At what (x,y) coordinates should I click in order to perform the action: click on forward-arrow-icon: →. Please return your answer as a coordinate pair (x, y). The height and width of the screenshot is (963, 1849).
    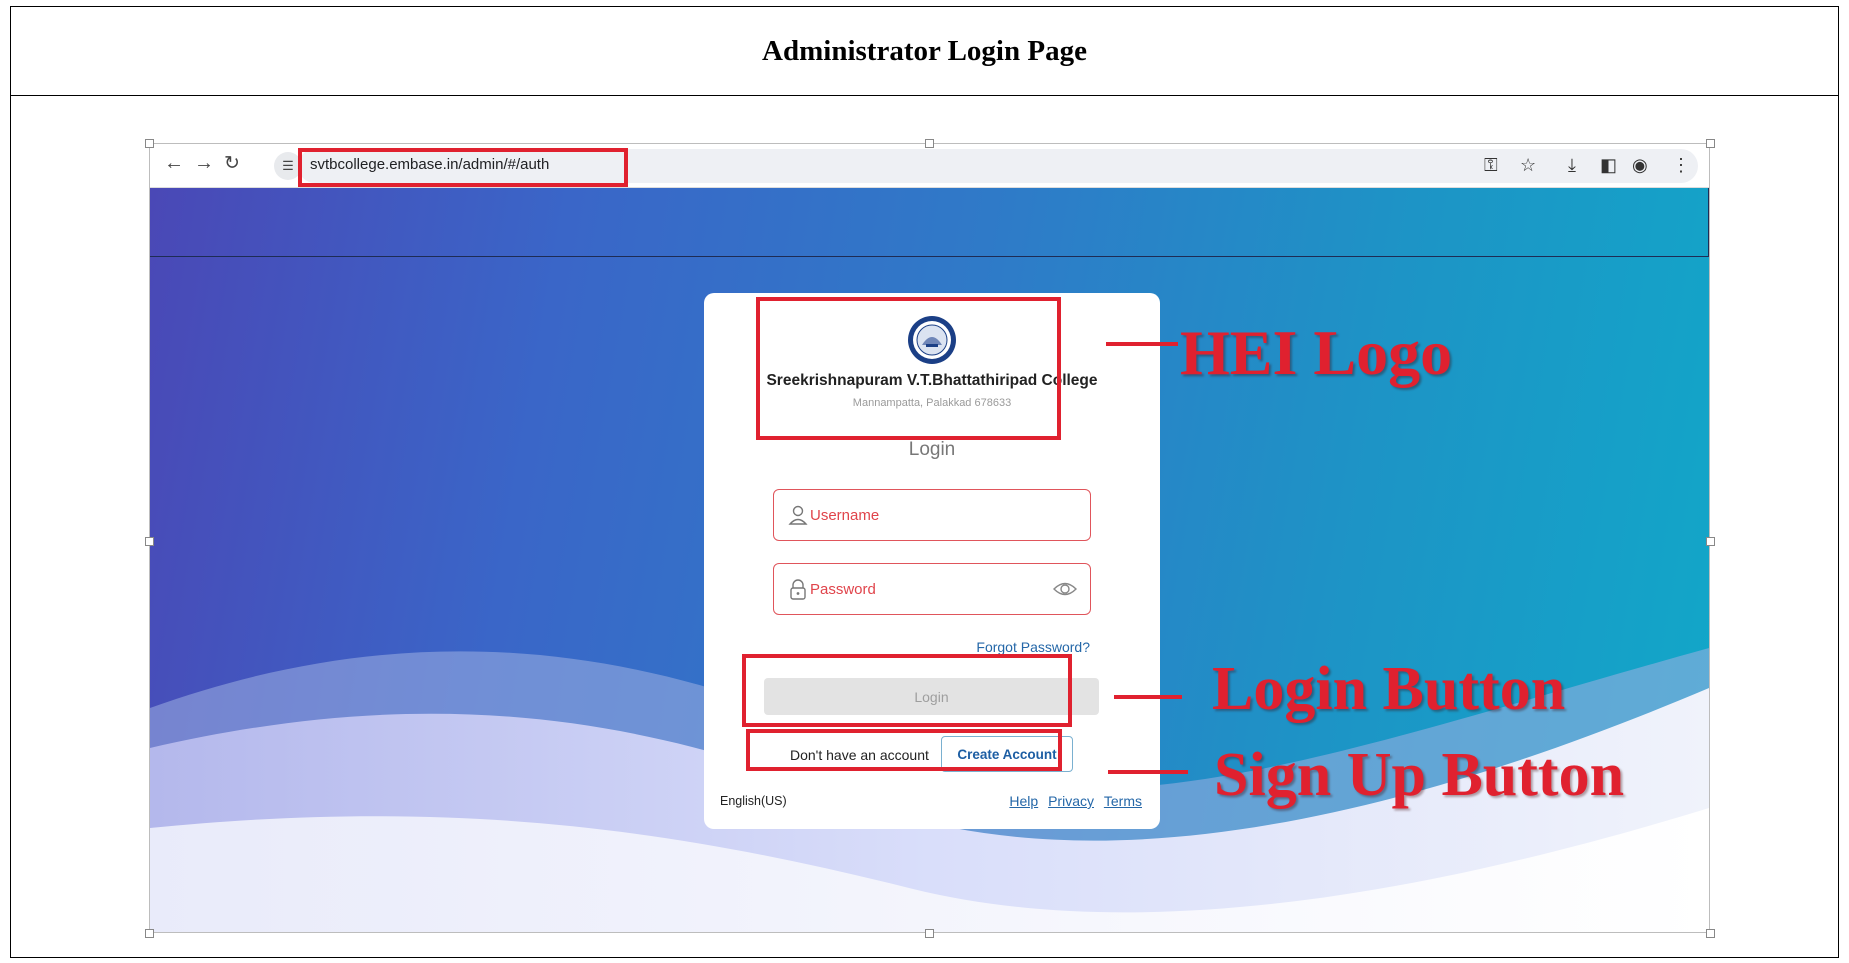
    Looking at the image, I should click on (204, 163).